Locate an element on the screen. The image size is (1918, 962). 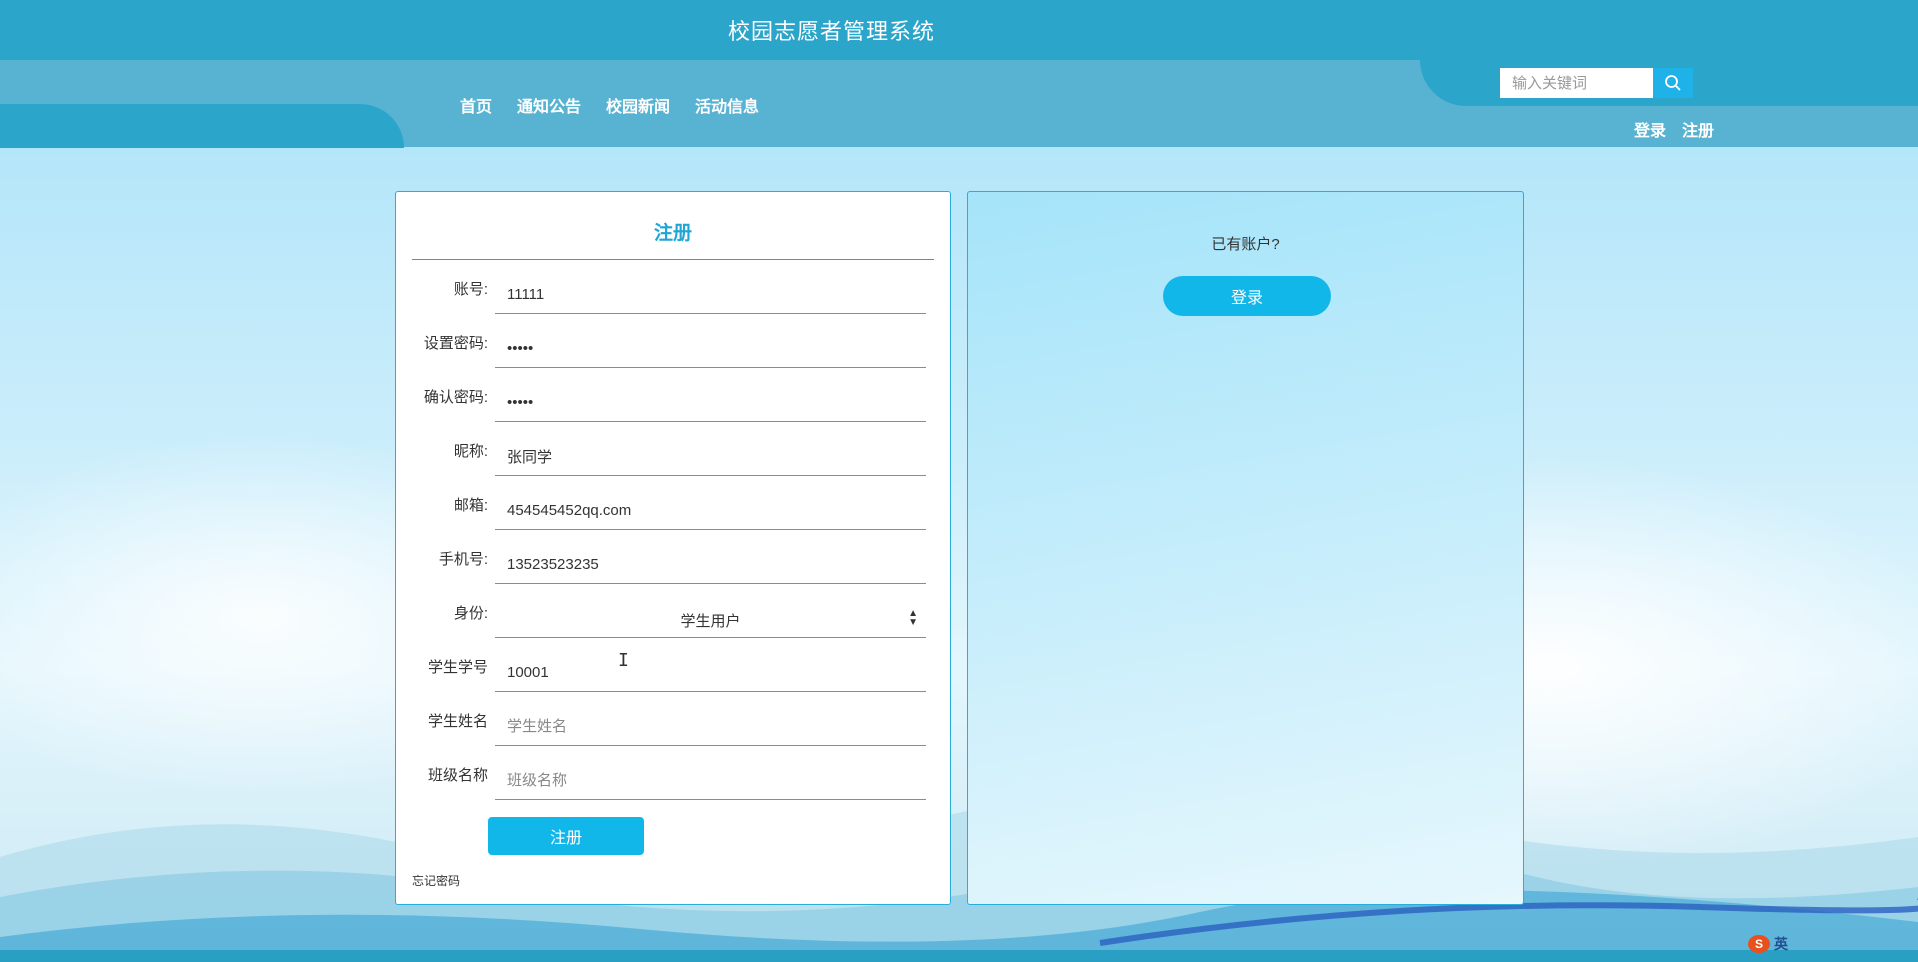
field-row-nickname: 昵称: is located at coordinates (674, 457).